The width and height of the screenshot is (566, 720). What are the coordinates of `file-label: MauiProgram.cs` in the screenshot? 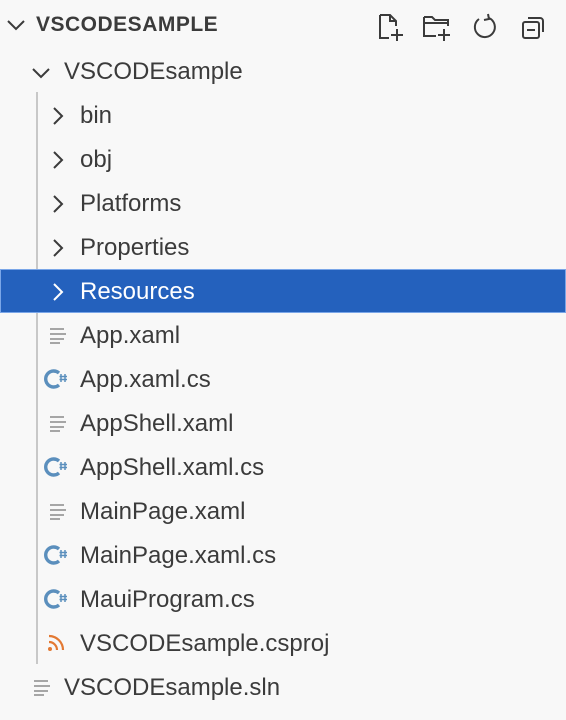 It's located at (167, 599).